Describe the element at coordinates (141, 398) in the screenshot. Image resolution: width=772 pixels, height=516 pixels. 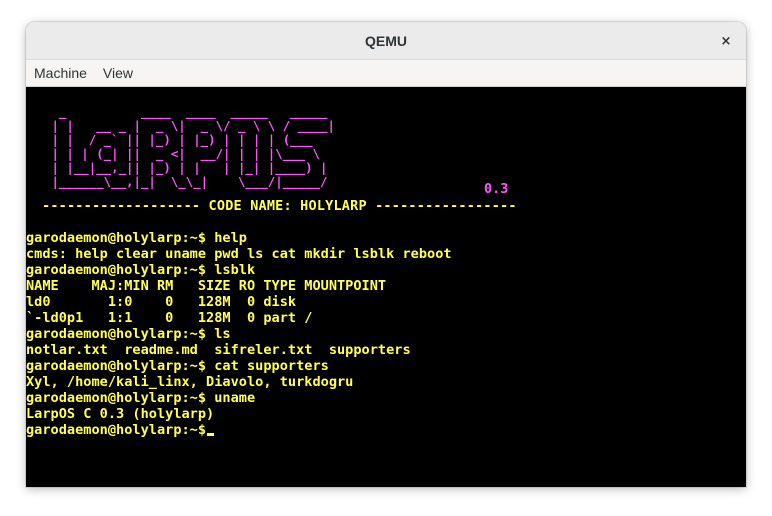
I see `terminal-line: garodaemon@holylarp:~$ uname` at that location.